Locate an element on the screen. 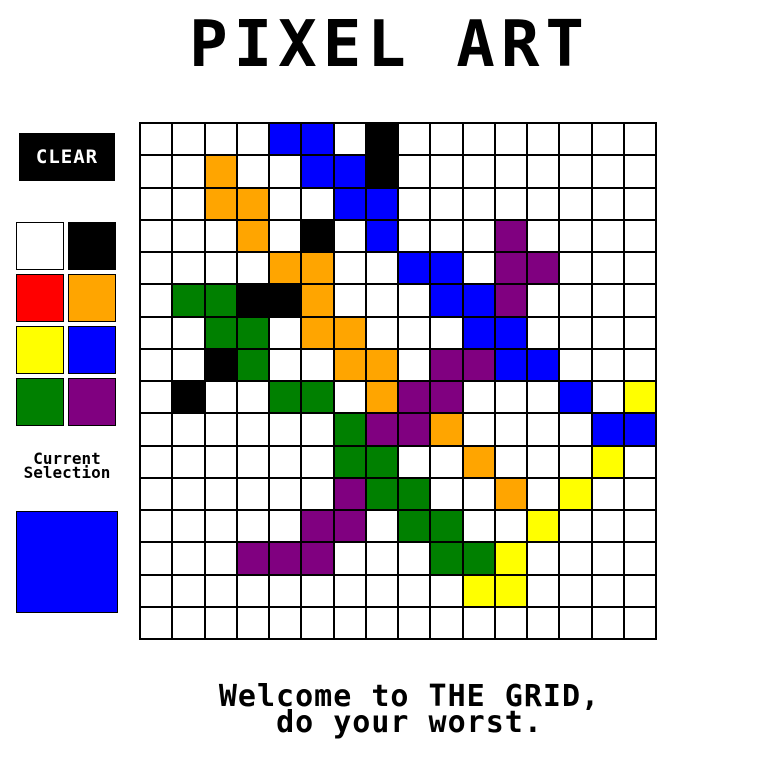 The image size is (779, 779). color-swatch-green is located at coordinates (40, 402).